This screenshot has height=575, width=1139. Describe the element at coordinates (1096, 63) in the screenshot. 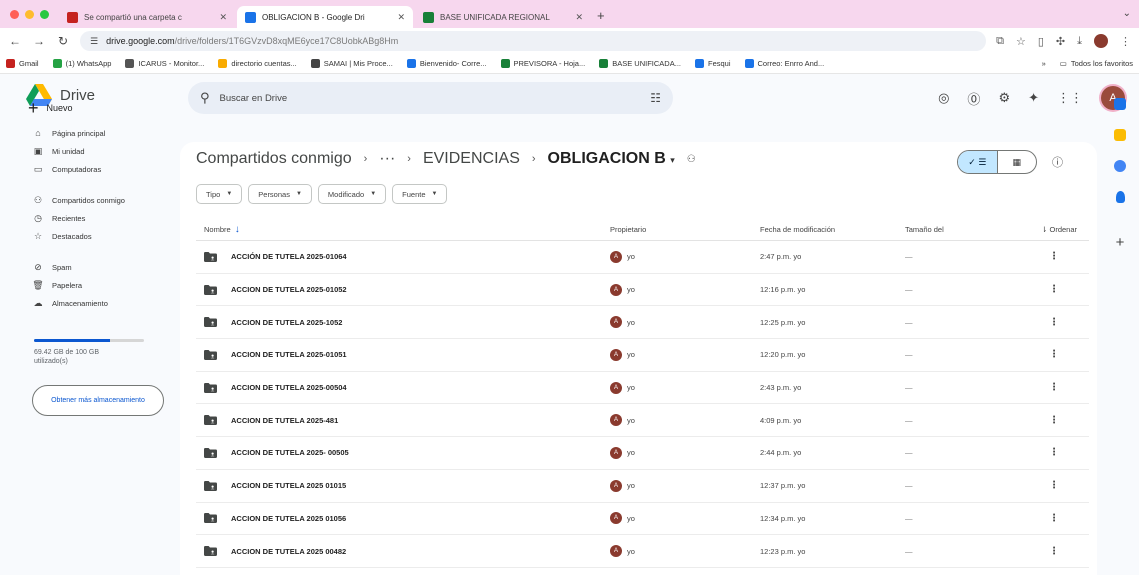

I see `all-bookmarks-button: ▭ Todos los favoritos` at that location.